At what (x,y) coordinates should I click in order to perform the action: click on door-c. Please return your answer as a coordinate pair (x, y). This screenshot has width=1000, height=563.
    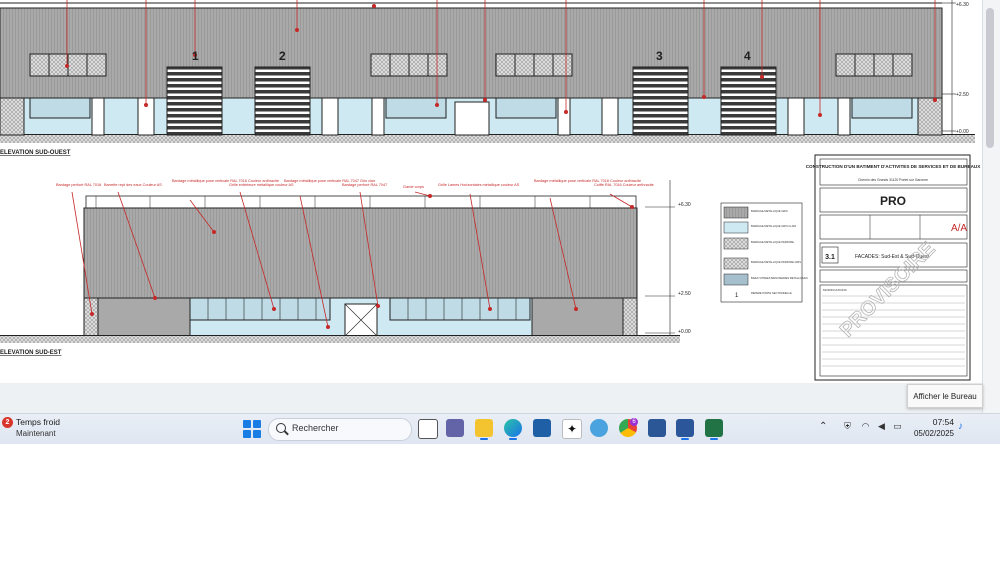
    Looking at the image, I should click on (330, 116).